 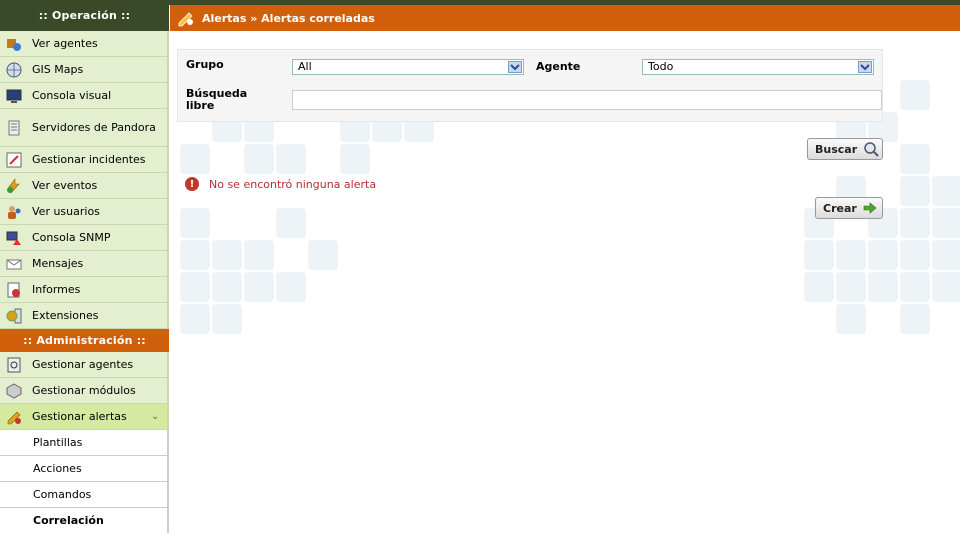 I want to click on modules-icon, so click(x=14, y=391).